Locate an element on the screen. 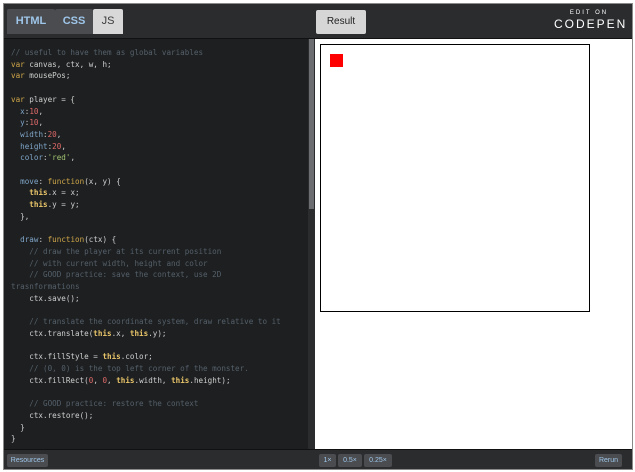 The image size is (635, 472). code-line: // with current width, height and color is located at coordinates (109, 263).